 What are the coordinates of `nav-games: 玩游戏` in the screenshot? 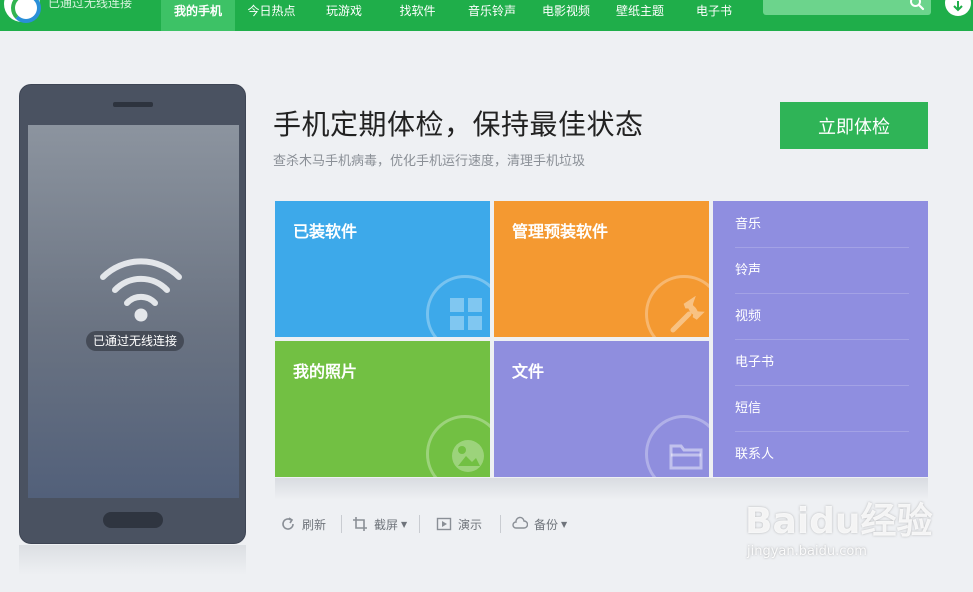 It's located at (344, 15).